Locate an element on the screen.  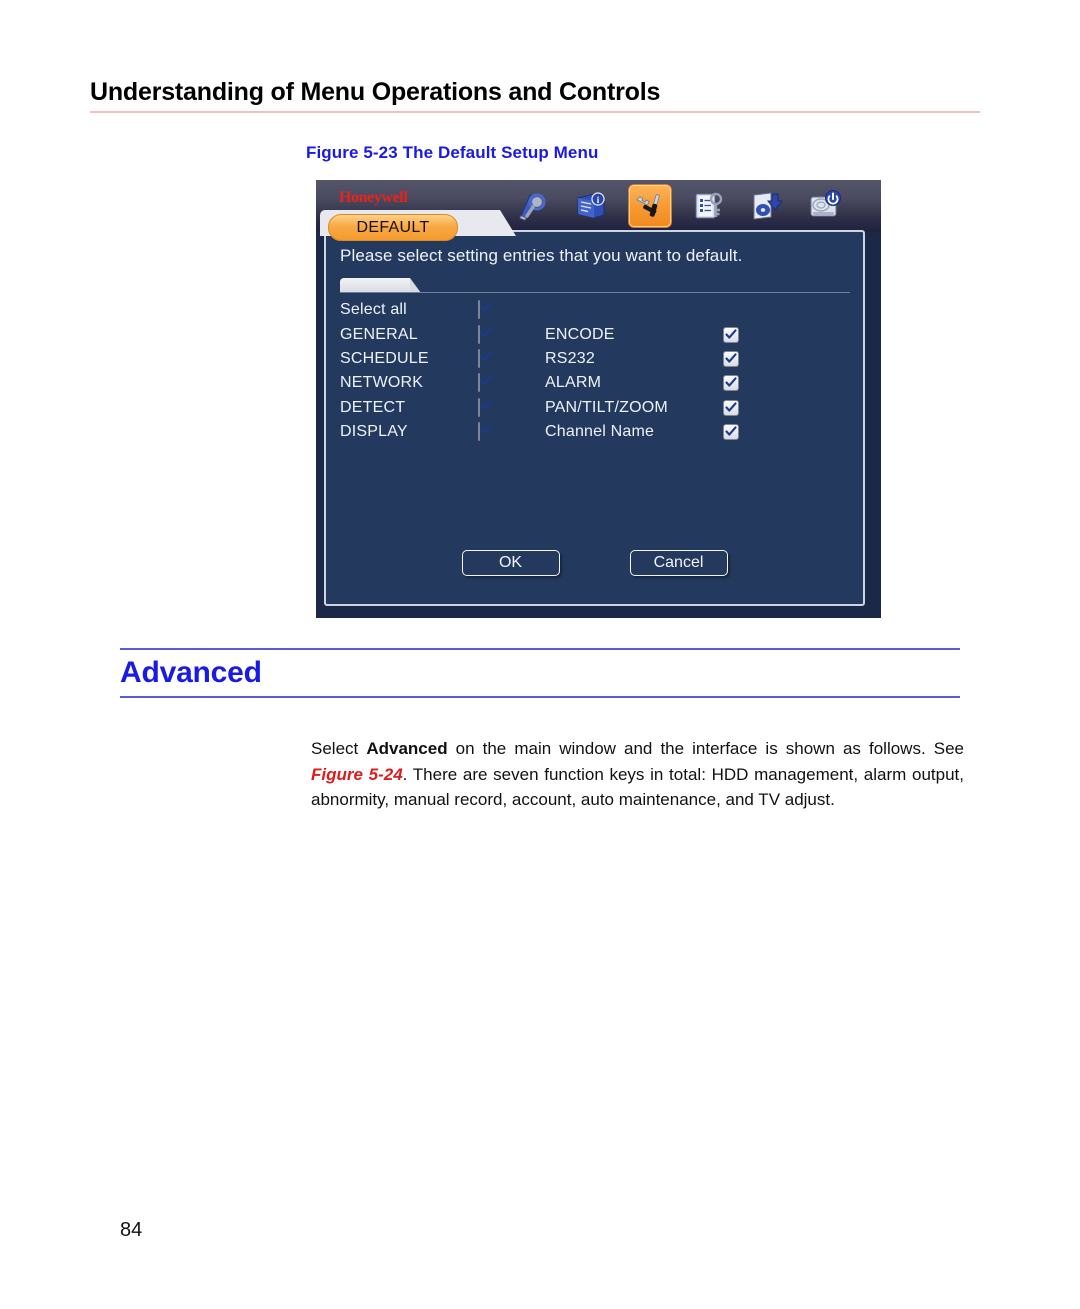
group-divider is located at coordinates (595, 292).